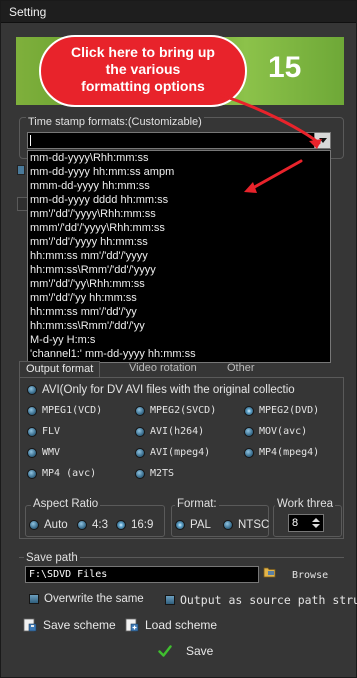 This screenshot has height=678, width=357. I want to click on overwrite-checkbox: Overwrite the same, so click(86, 599).